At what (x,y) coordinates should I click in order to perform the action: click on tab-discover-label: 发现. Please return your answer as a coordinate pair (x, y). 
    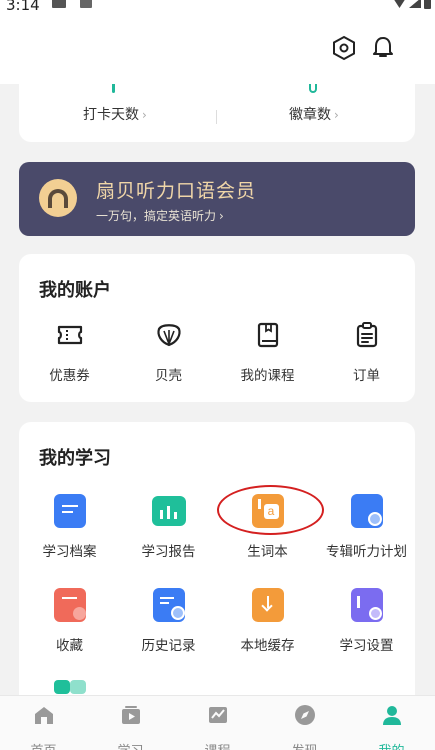
    Looking at the image, I should click on (304, 745).